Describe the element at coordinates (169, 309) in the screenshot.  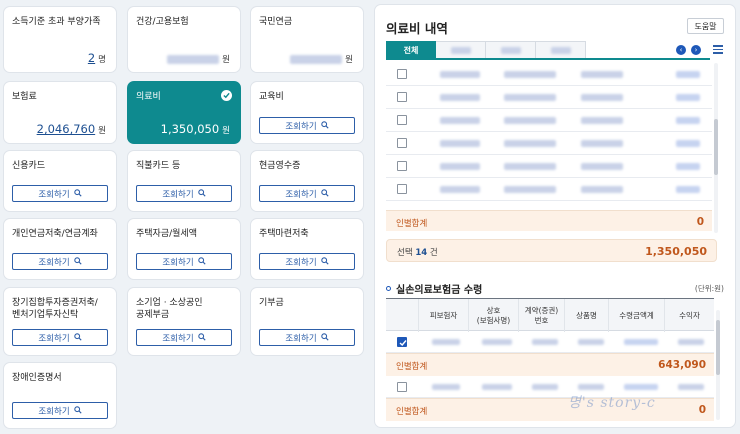
I see `card-title: 소기업 · 소상공인 공제부금` at that location.